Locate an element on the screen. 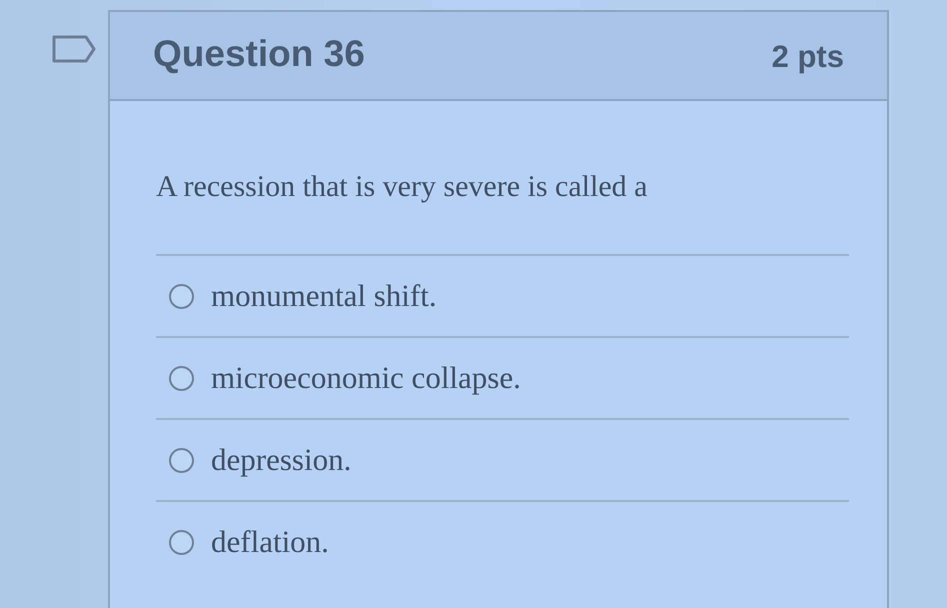  question-text: A recession that is very severe is called a is located at coordinates (502, 211).